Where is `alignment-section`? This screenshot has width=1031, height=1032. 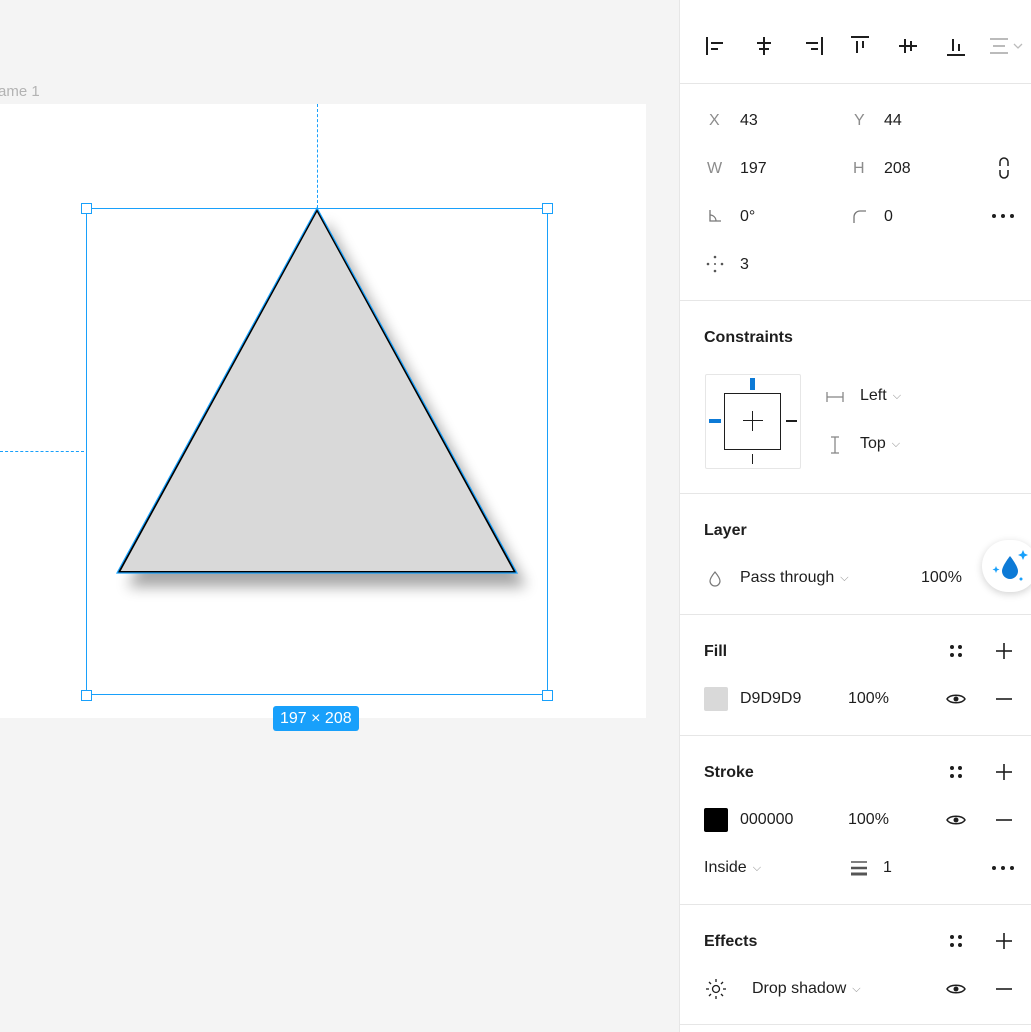
alignment-section is located at coordinates (855, 42).